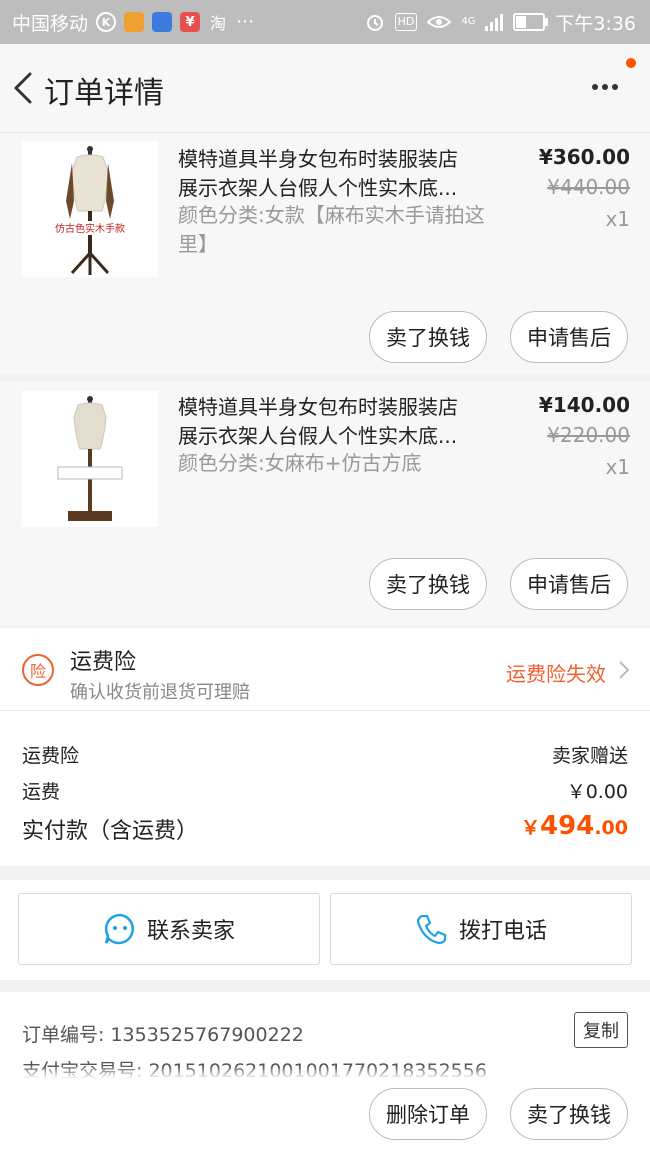  Describe the element at coordinates (374, 23) in the screenshot. I see `alarm-icon` at that location.